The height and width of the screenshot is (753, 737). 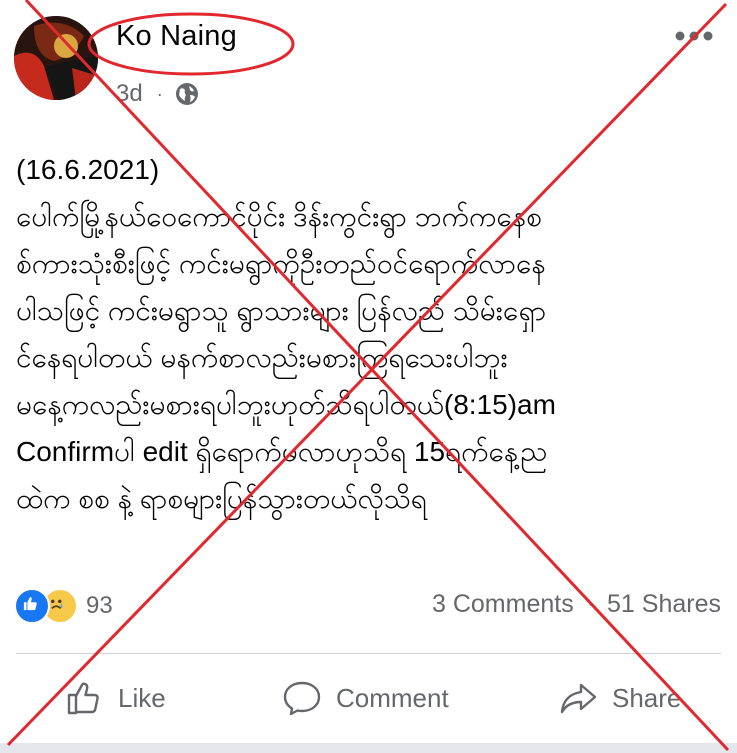 I want to click on feed-separator, so click(x=368, y=748).